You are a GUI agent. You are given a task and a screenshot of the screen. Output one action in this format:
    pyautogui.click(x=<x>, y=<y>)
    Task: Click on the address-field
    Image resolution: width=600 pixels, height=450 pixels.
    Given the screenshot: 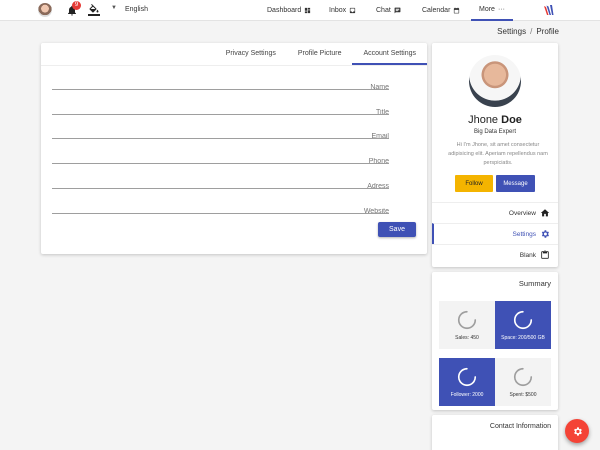 What is the action you would take?
    pyautogui.click(x=220, y=186)
    